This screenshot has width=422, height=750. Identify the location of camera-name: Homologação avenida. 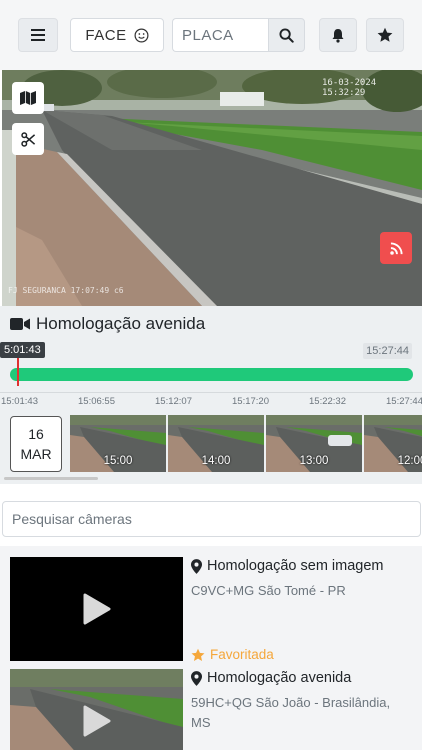
(301, 678).